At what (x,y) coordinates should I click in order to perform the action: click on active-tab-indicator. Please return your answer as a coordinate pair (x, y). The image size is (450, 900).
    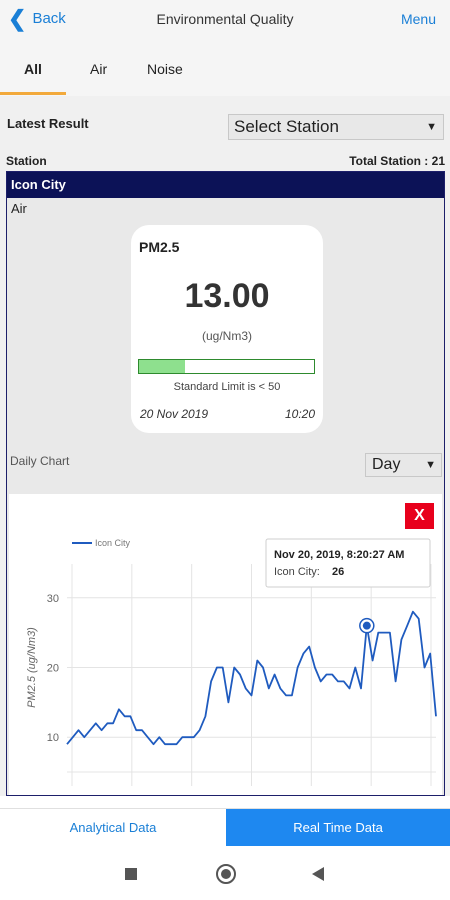
    Looking at the image, I should click on (33, 93).